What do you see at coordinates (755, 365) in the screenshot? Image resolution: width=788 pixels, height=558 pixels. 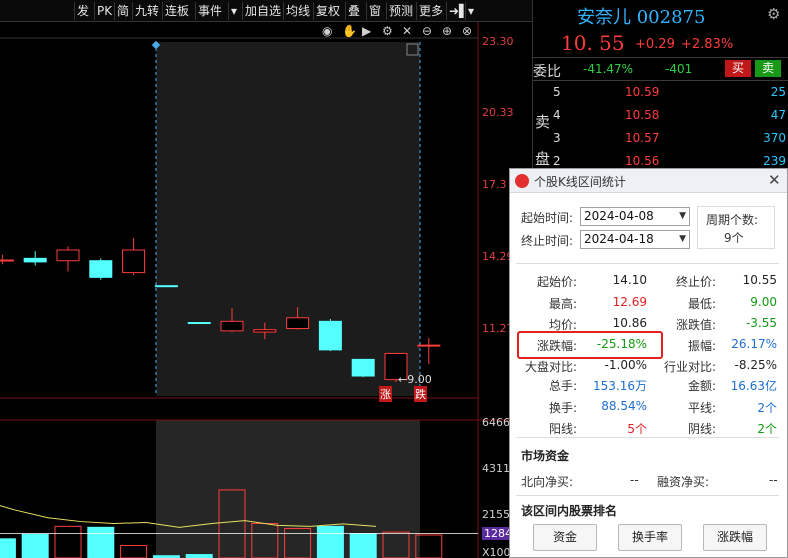 I see `stat-value: -8.25%` at bounding box center [755, 365].